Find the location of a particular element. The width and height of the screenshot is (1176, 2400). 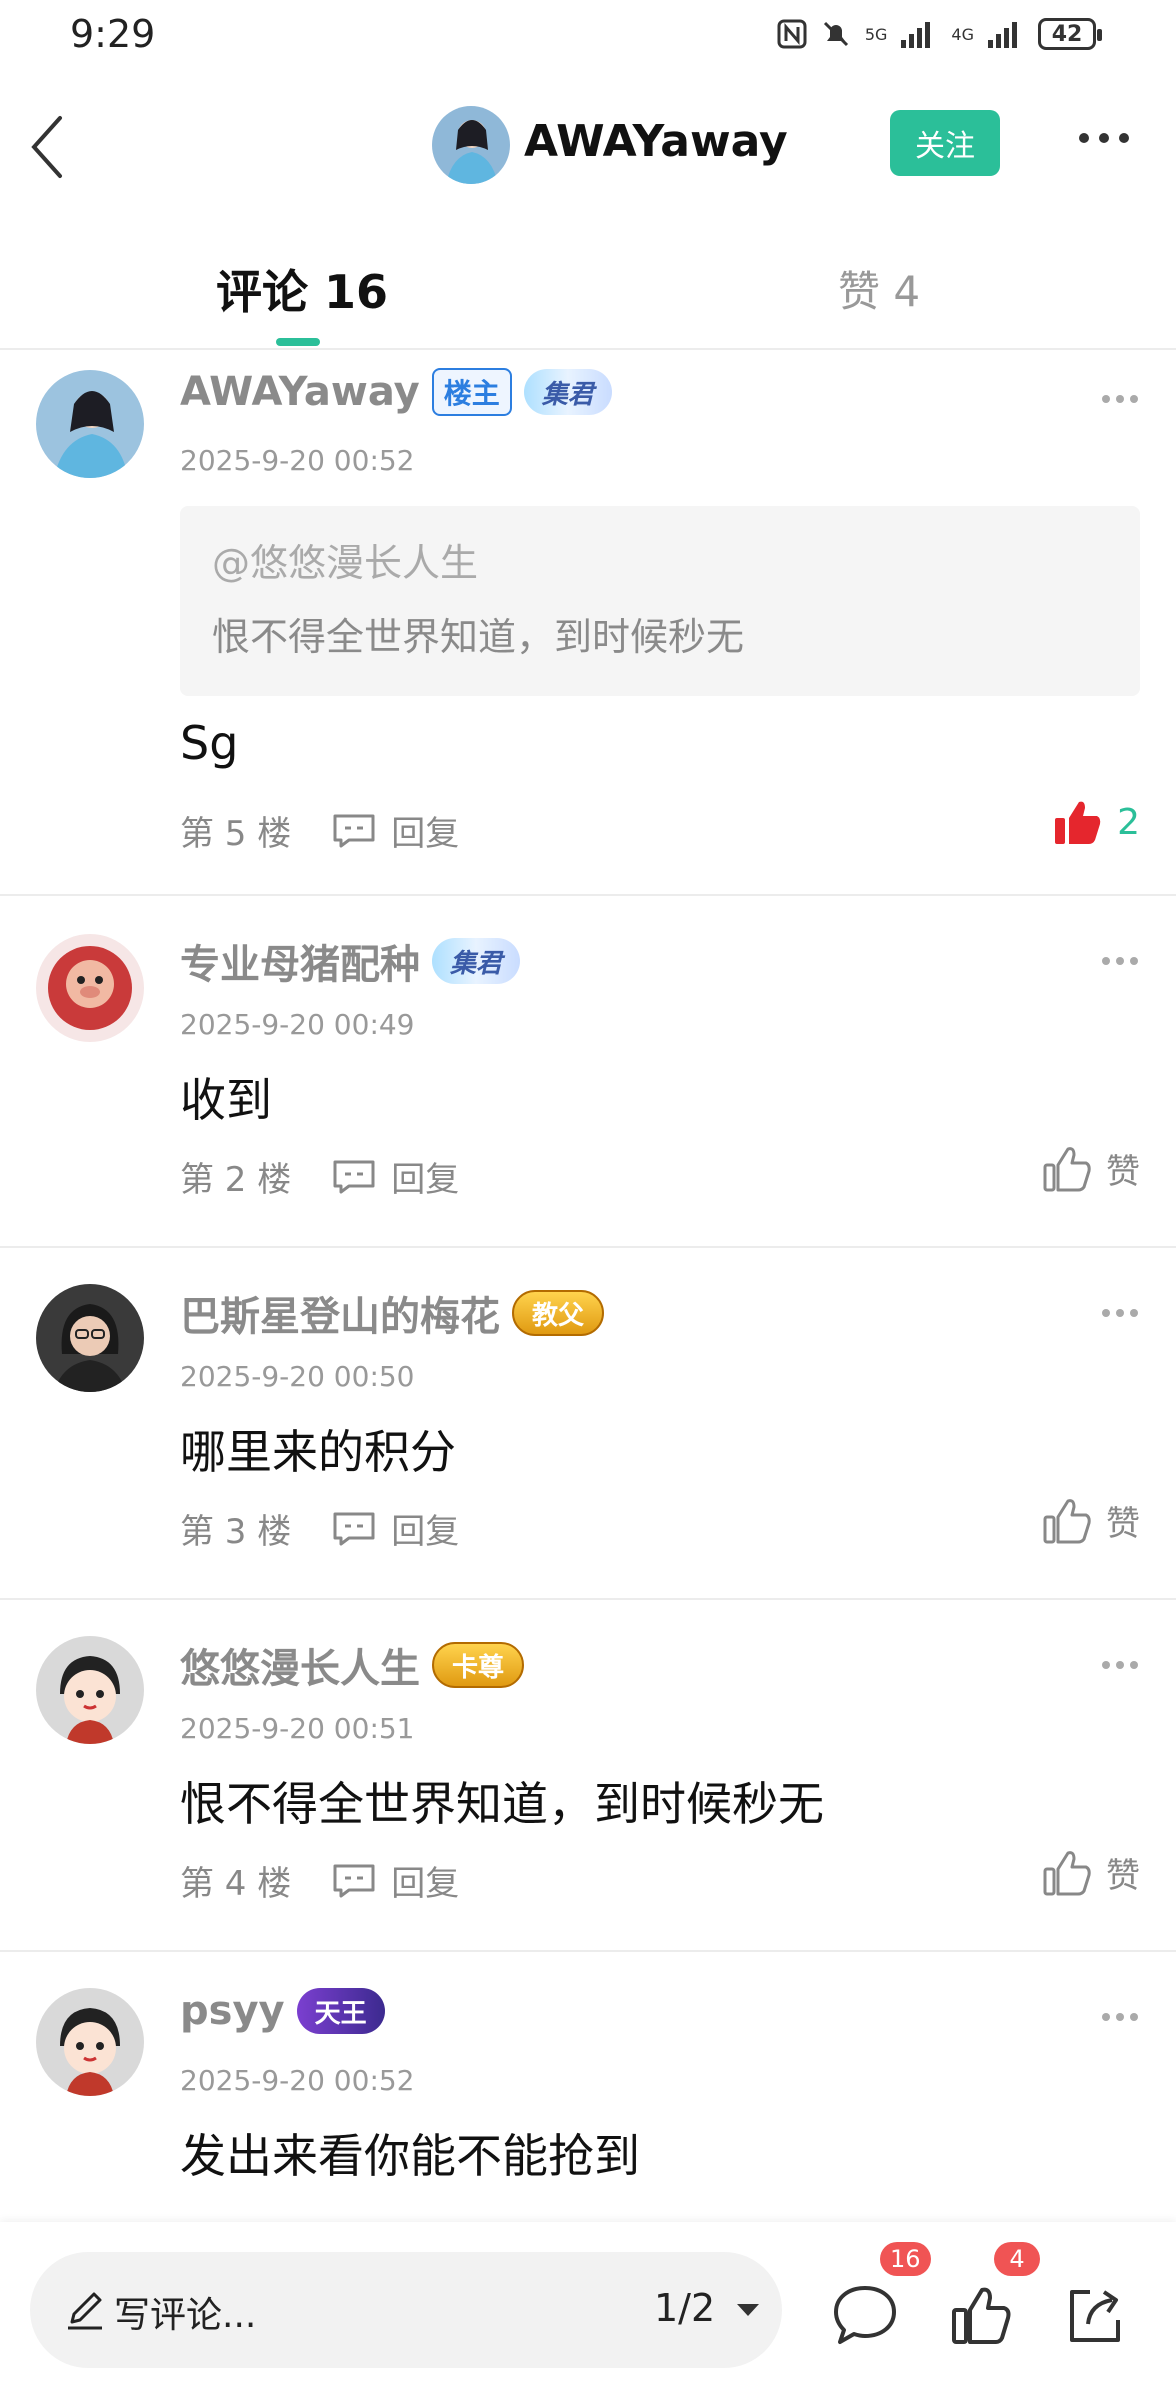

like-button: 2 is located at coordinates (1096, 822).